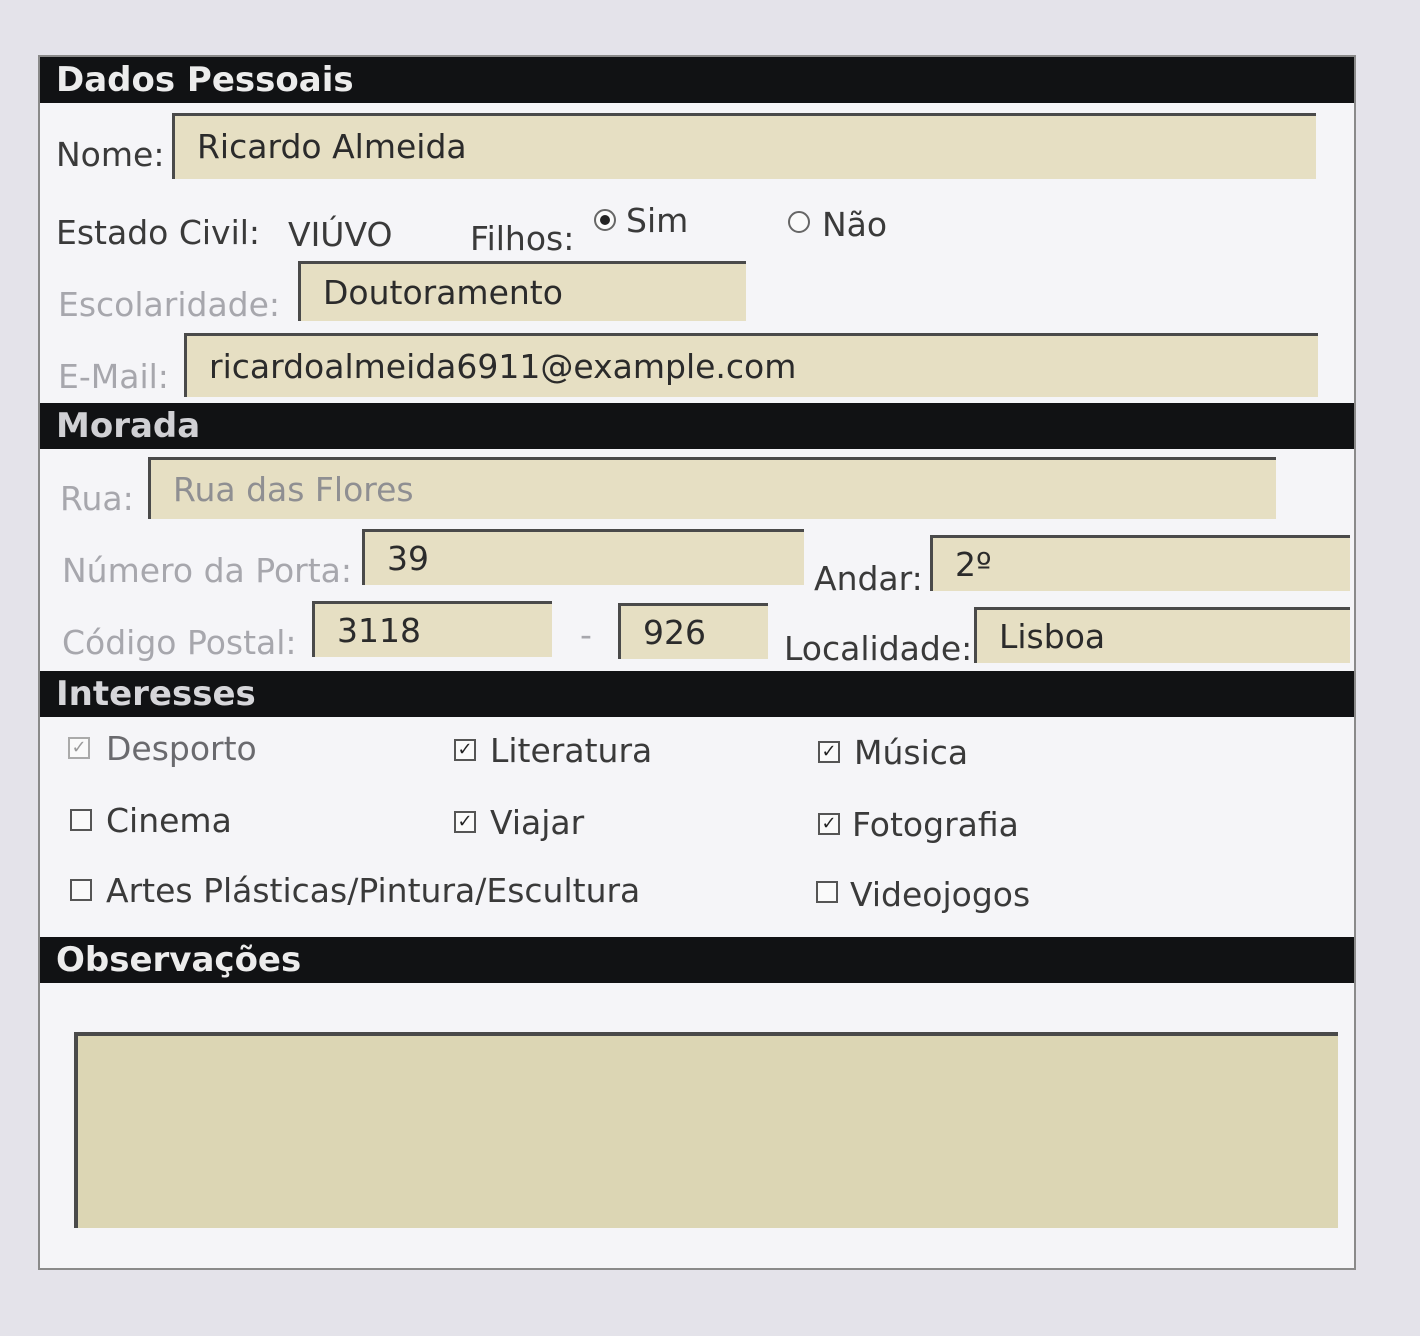 This screenshot has height=1336, width=1420. Describe the element at coordinates (697, 426) in the screenshot. I see `section-header-morada: Morada` at that location.